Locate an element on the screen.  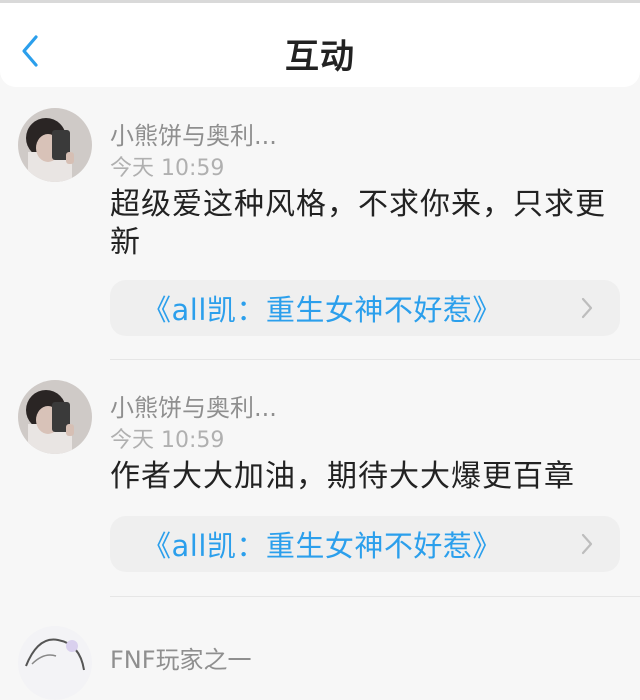
comment-text: 超级爱这种风格，不求你来，只求更新 is located at coordinates (358, 223).